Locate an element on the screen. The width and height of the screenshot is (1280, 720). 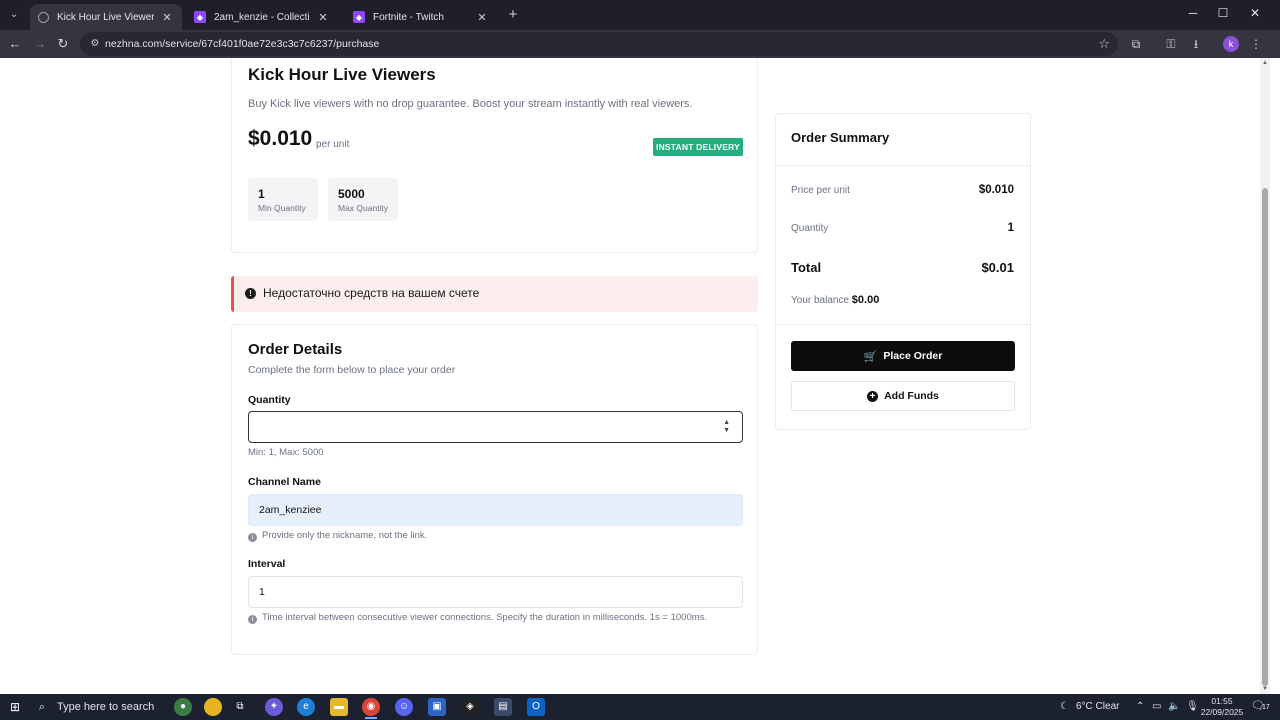
task-view-icon: ⧉ is located at coordinates (240, 707).